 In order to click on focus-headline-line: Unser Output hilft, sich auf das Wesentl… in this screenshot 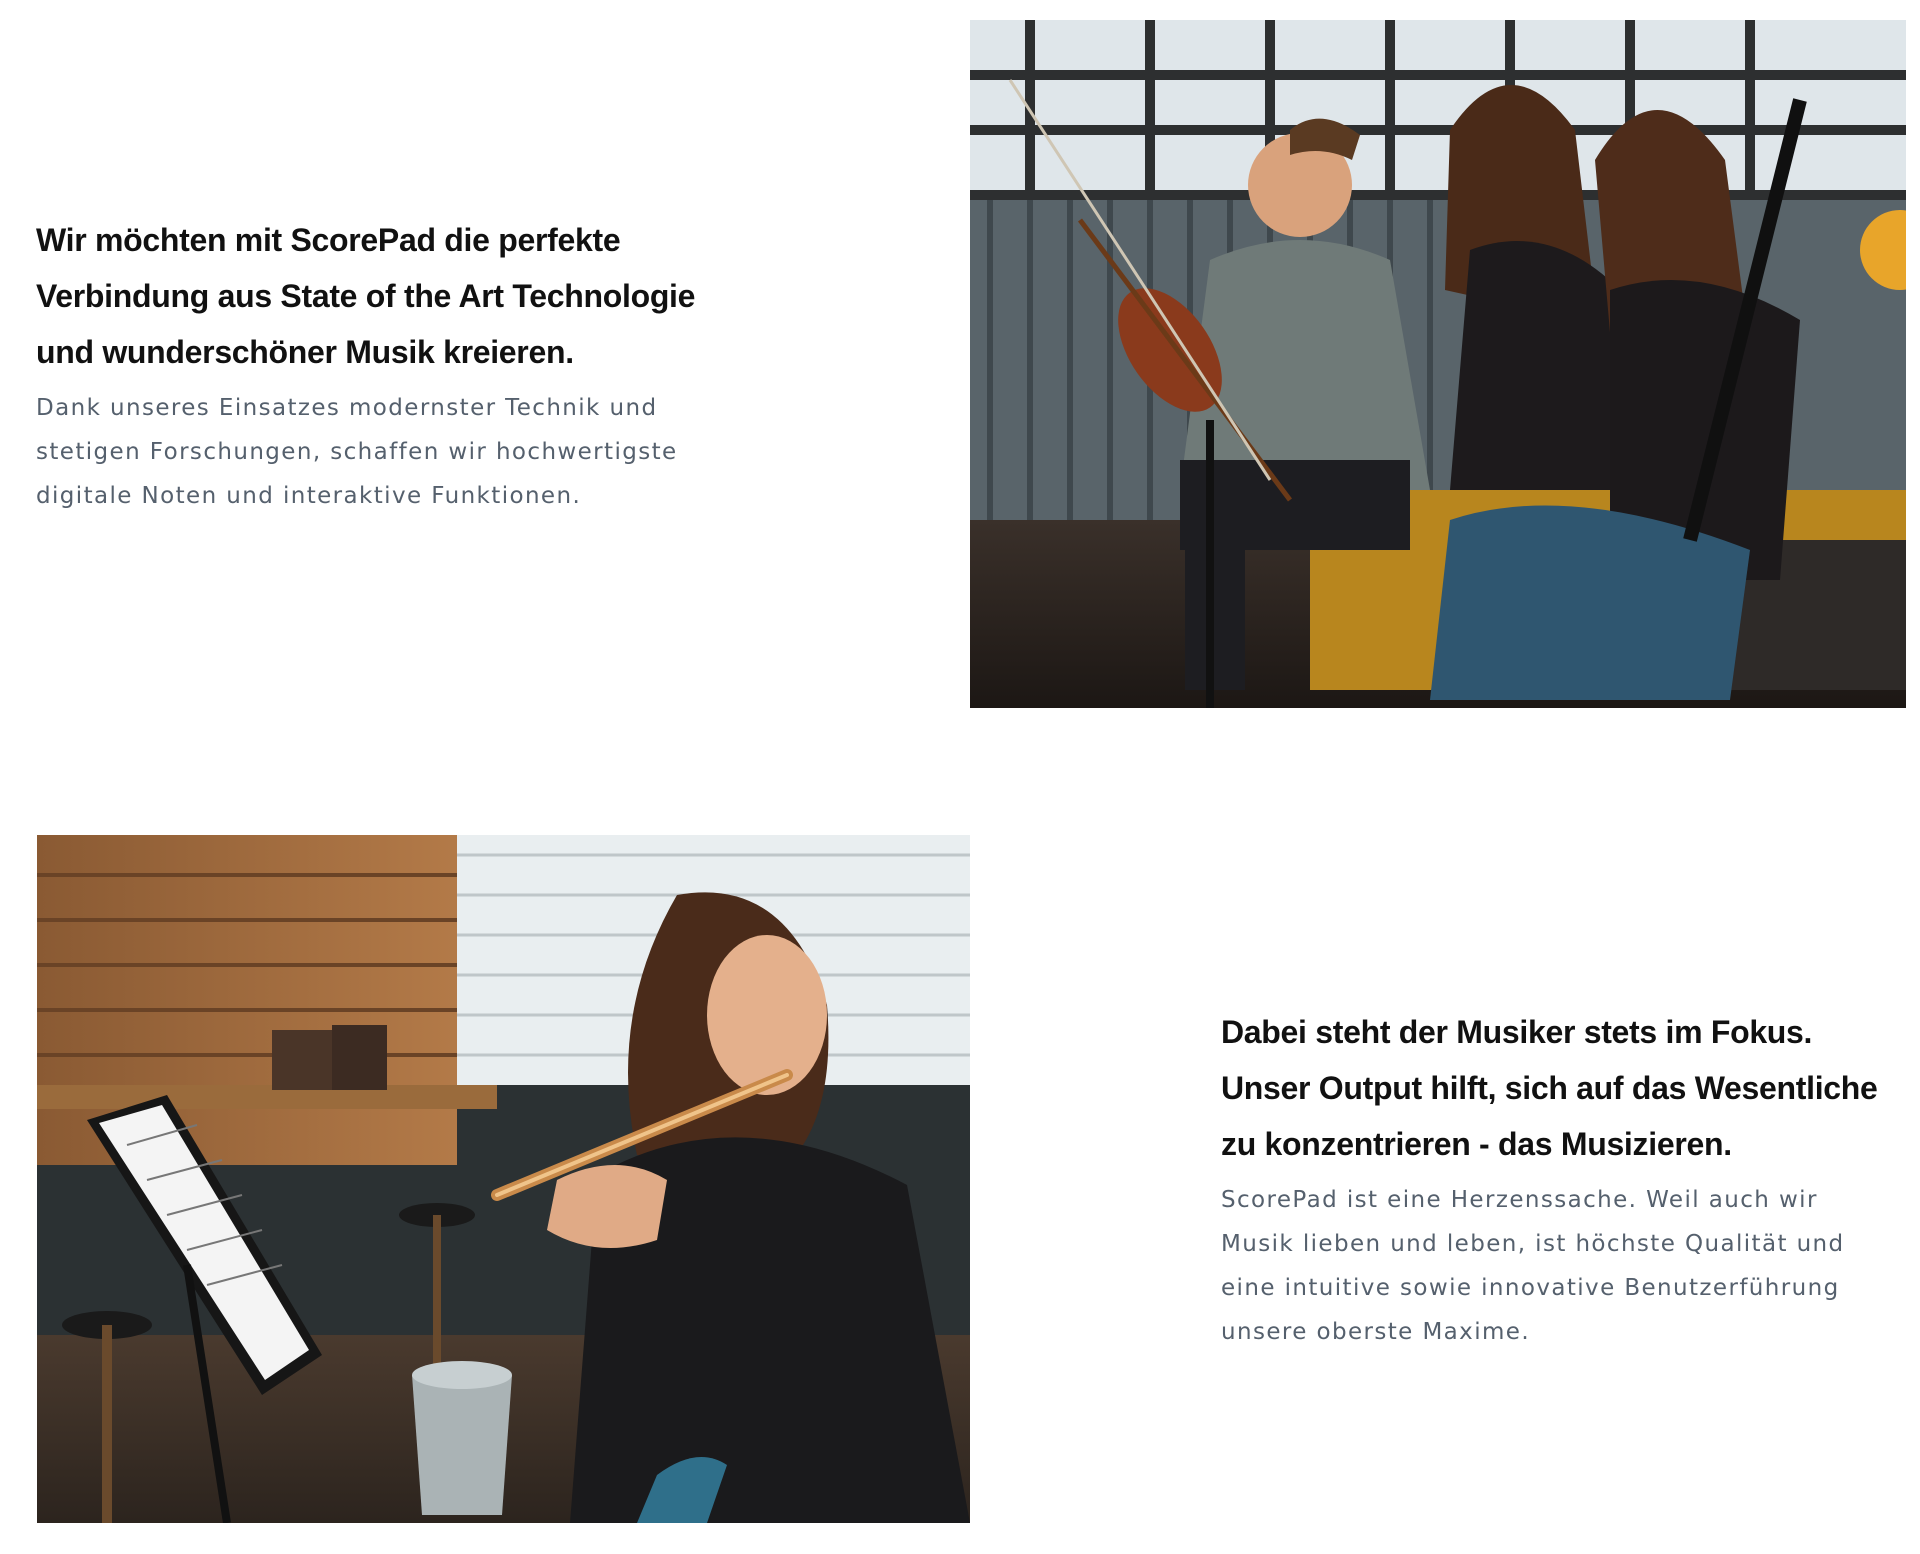, I will do `click(1549, 1088)`.